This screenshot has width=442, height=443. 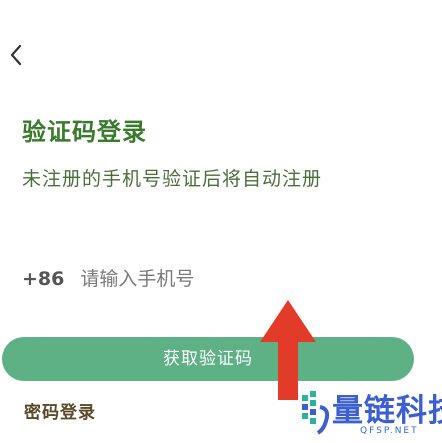 I want to click on watermark: 量链科技 QFSP.NET, so click(x=371, y=414).